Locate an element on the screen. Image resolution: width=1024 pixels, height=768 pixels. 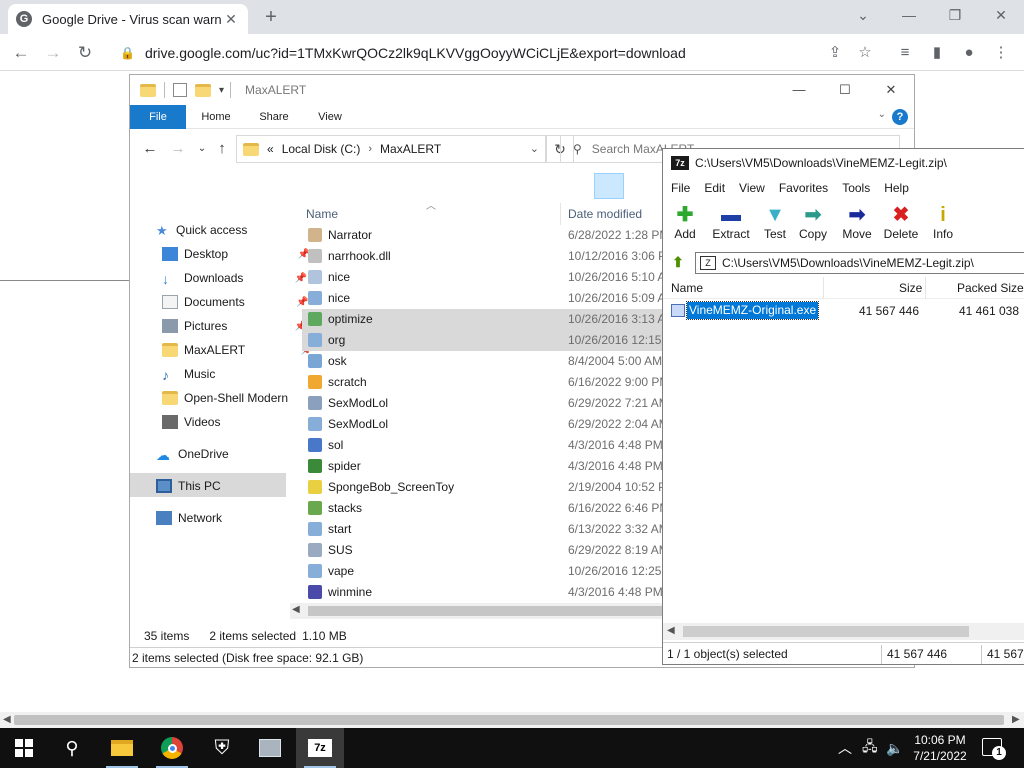
back-button: ← is located at coordinates (21, 53).